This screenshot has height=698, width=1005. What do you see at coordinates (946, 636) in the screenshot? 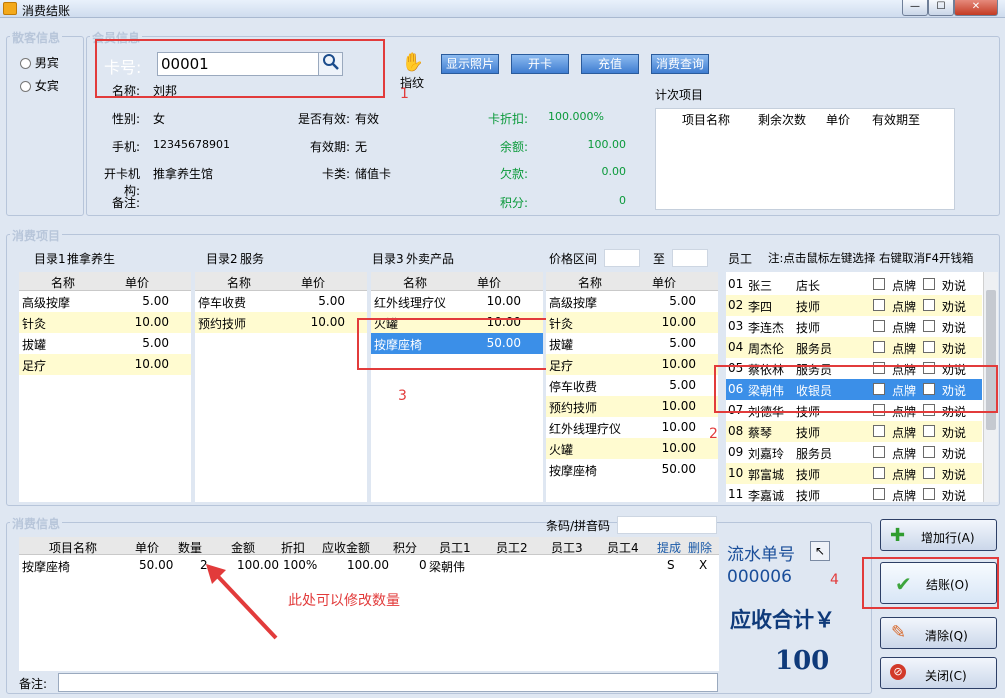
I see `clear-label: 清除(Q)` at bounding box center [946, 636].